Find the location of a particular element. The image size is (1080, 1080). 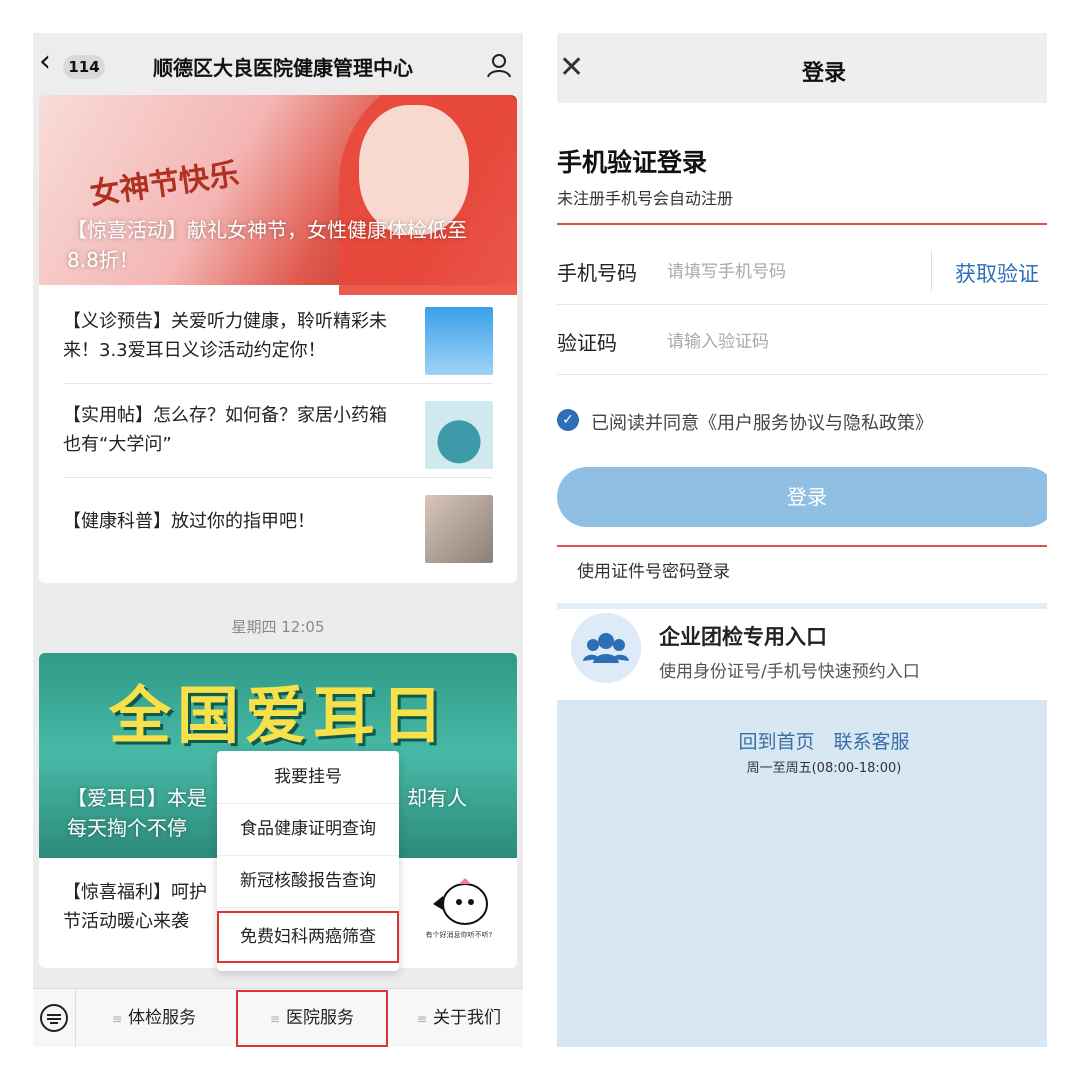

agreement-text: 已阅读并同意《用户服务协议与隐私政策》 is located at coordinates (762, 422).